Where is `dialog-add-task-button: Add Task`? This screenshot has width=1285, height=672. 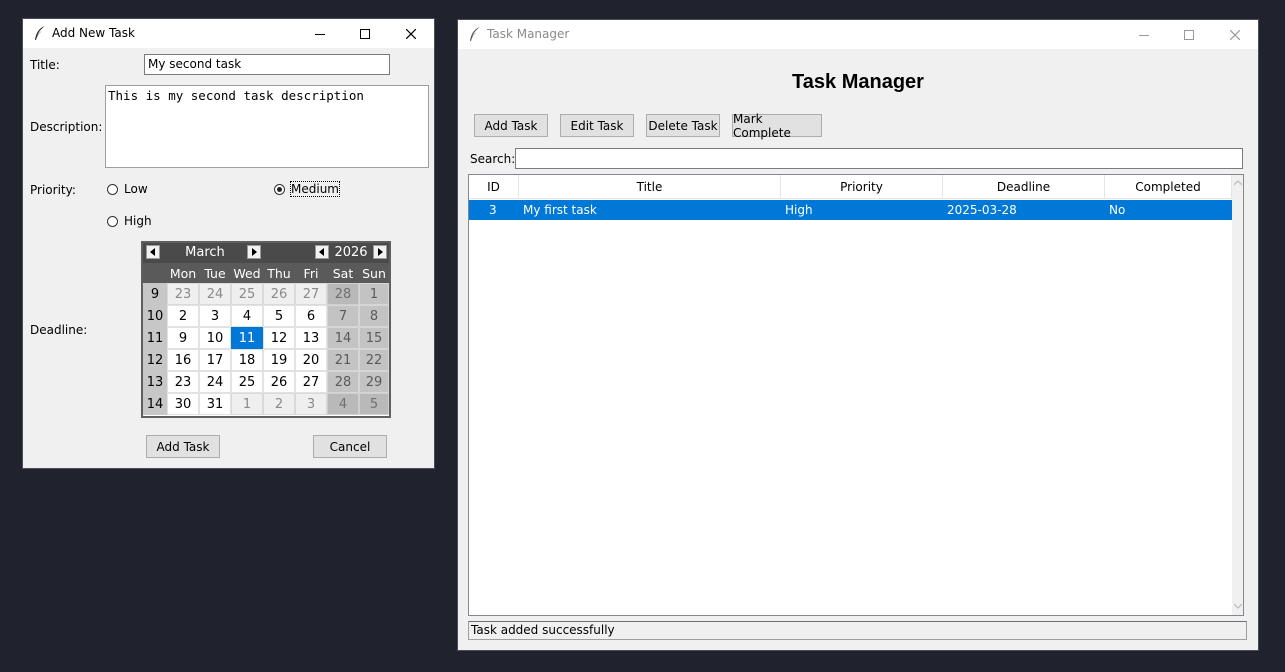 dialog-add-task-button: Add Task is located at coordinates (183, 446).